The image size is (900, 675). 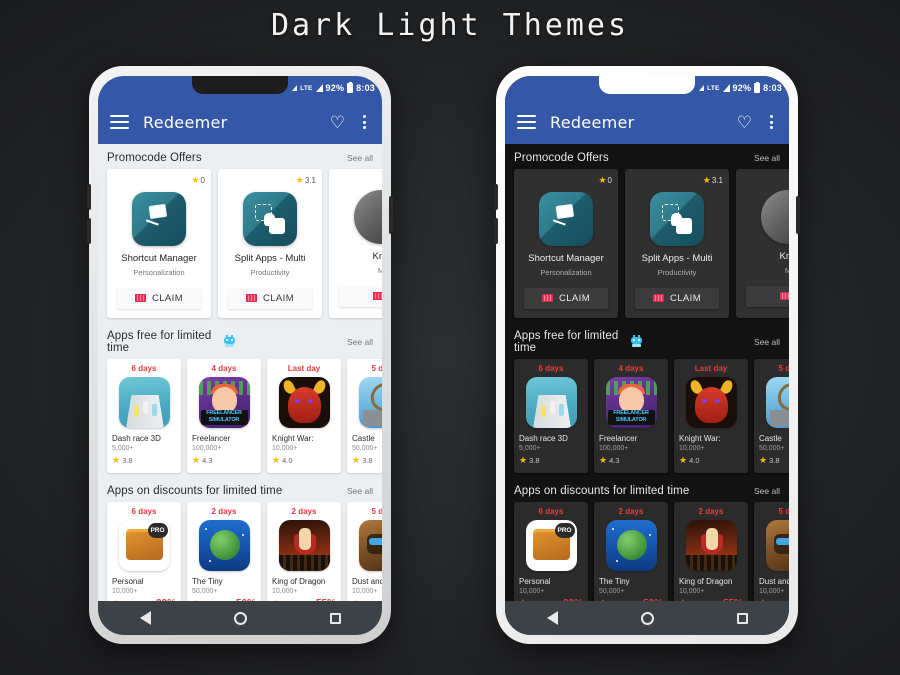 What do you see at coordinates (367, 599) in the screenshot?
I see `rating: ★4.2` at bounding box center [367, 599].